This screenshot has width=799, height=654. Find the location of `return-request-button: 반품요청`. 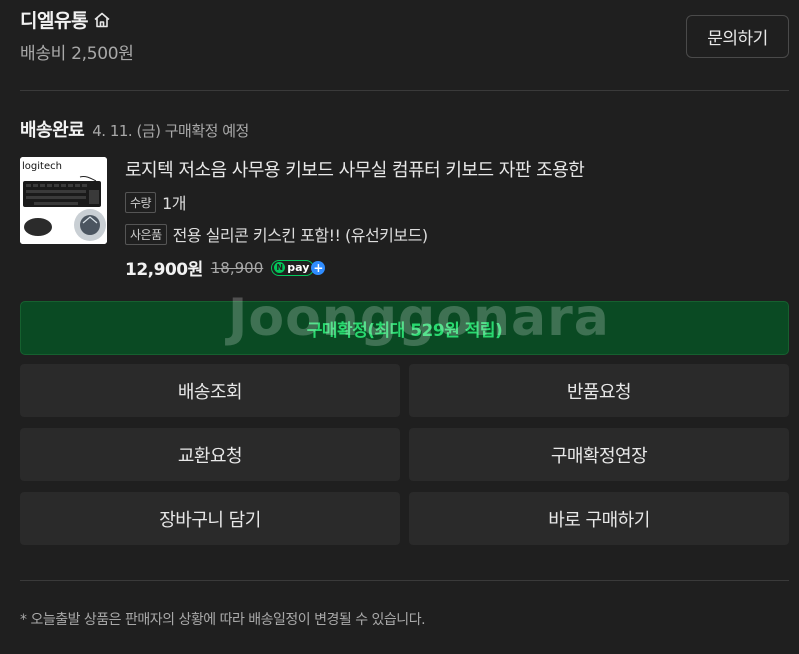

return-request-button: 반품요청 is located at coordinates (599, 390).